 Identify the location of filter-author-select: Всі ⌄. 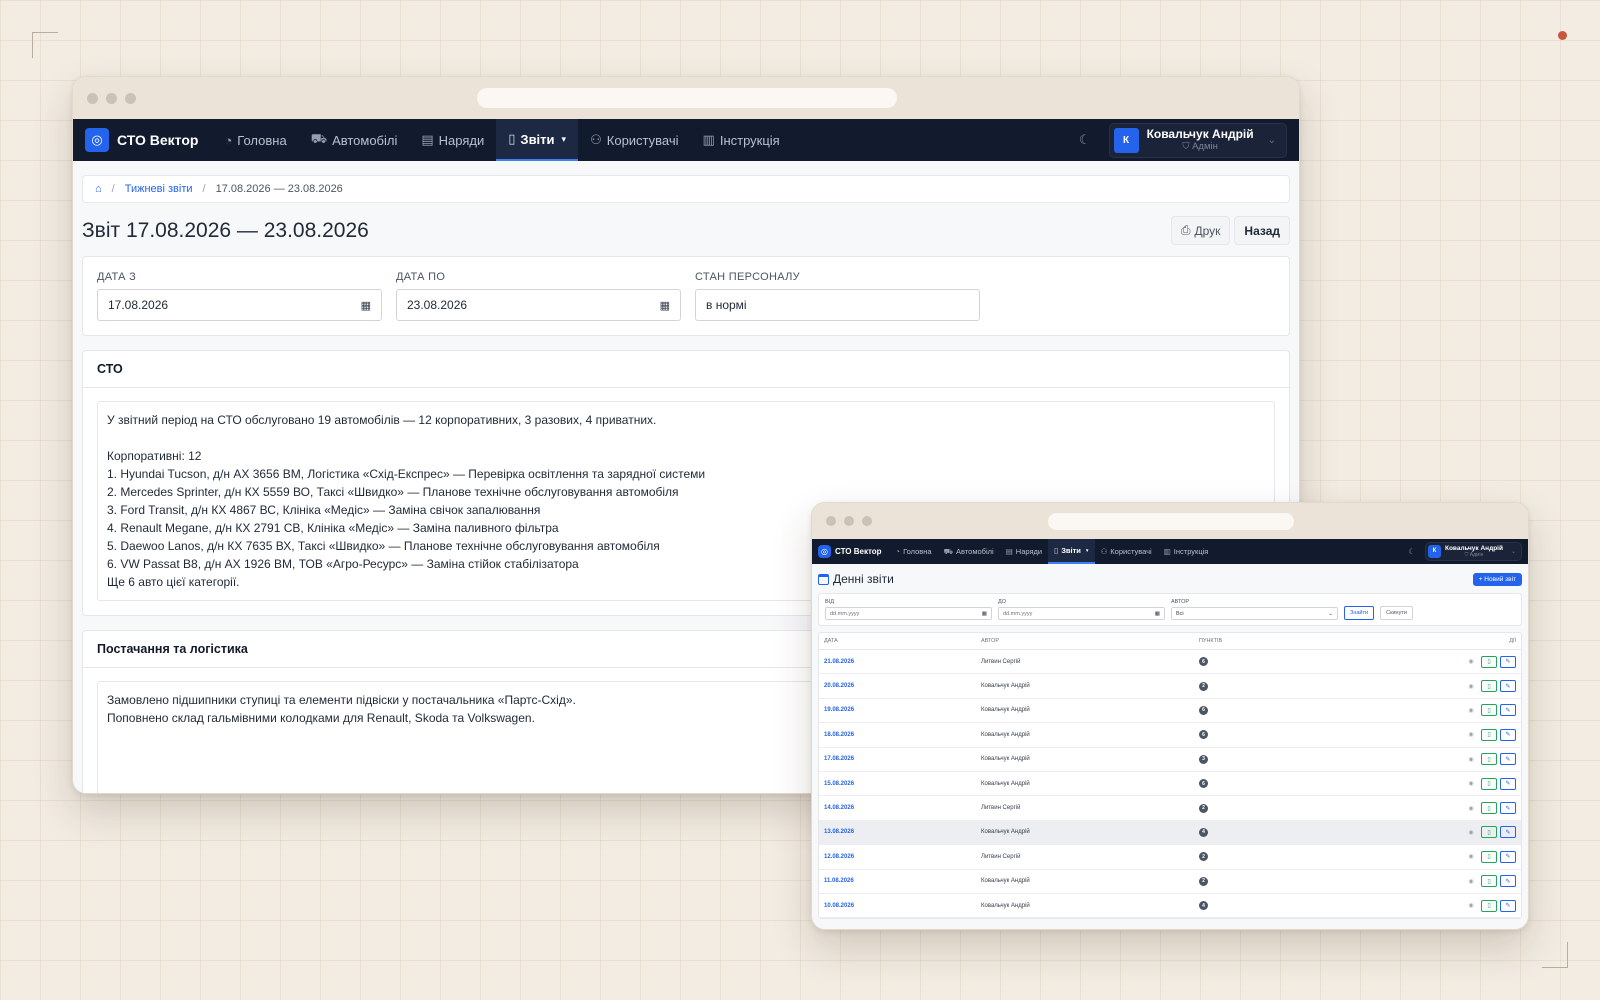
(1254, 613).